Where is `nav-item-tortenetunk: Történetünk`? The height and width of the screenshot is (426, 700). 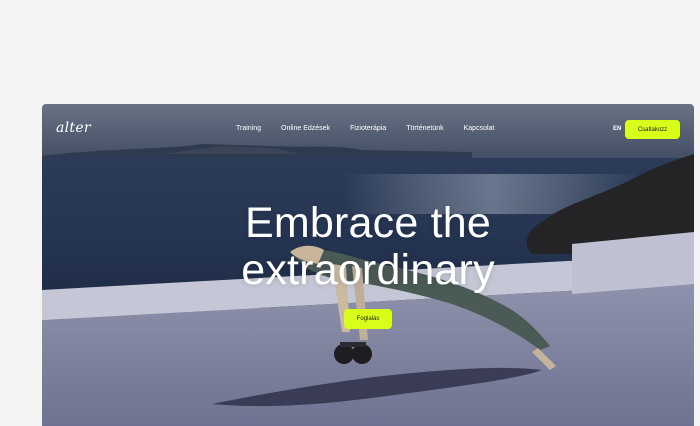
nav-item-tortenetunk: Történetünk is located at coordinates (424, 128).